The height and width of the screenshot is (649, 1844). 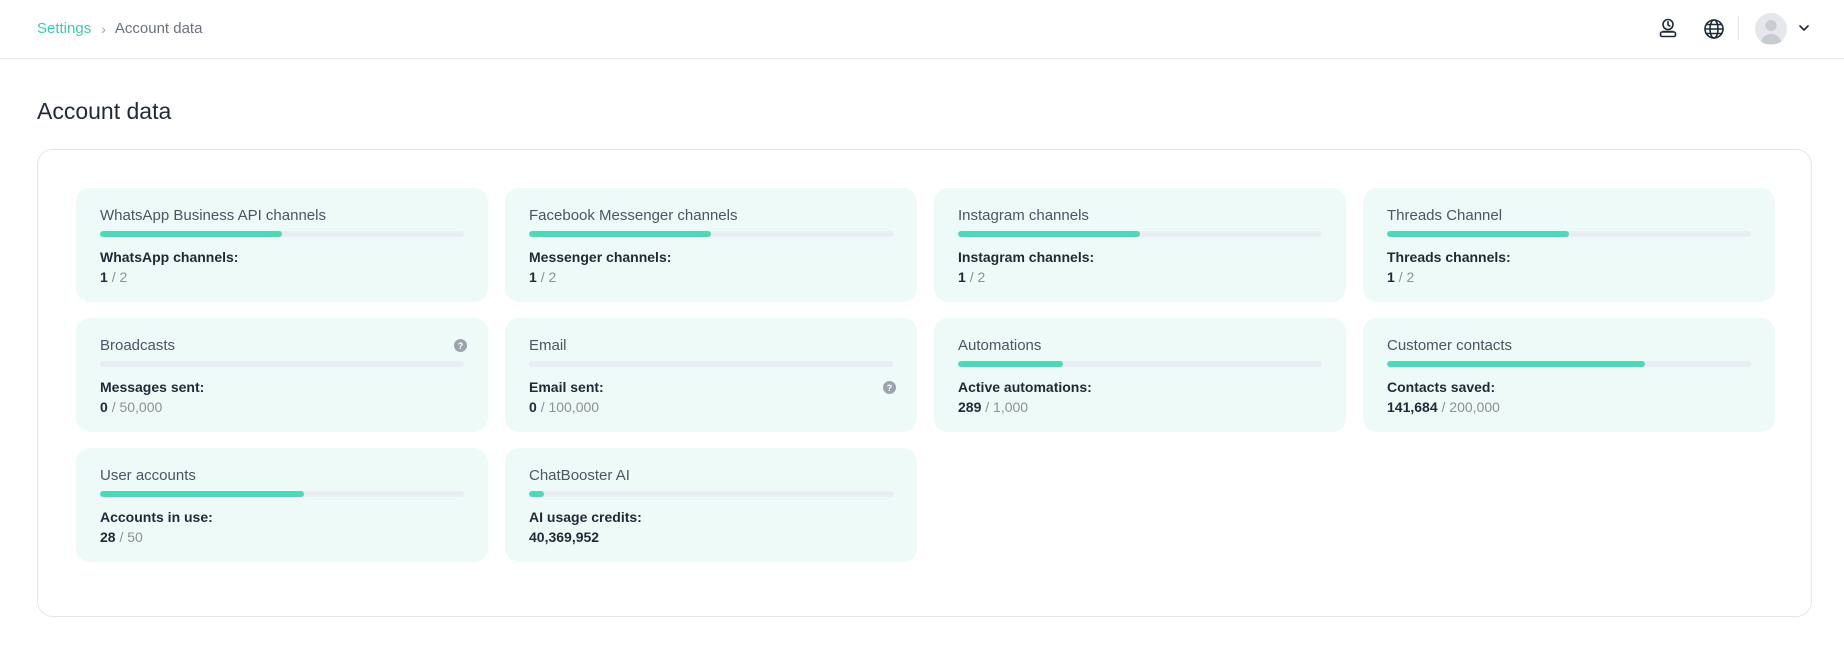 What do you see at coordinates (600, 257) in the screenshot?
I see `metric-label: Messenger channels:` at bounding box center [600, 257].